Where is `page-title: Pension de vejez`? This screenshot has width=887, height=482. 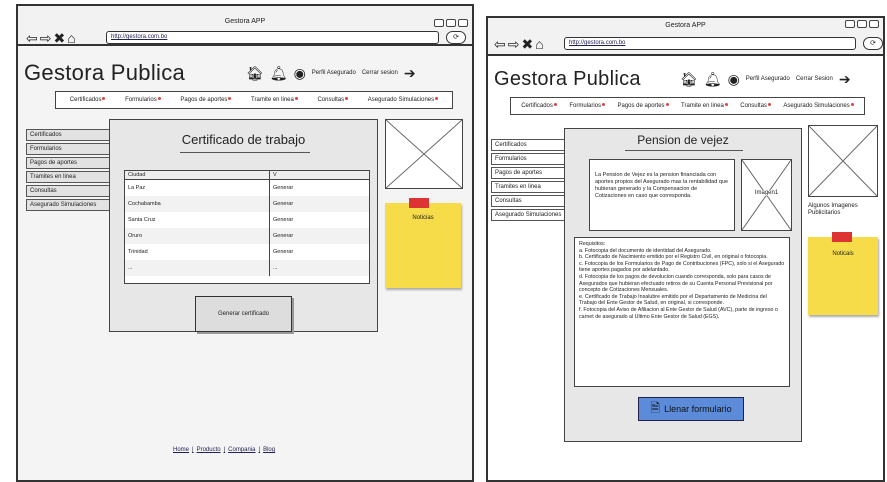 page-title: Pension de vejez is located at coordinates (683, 140).